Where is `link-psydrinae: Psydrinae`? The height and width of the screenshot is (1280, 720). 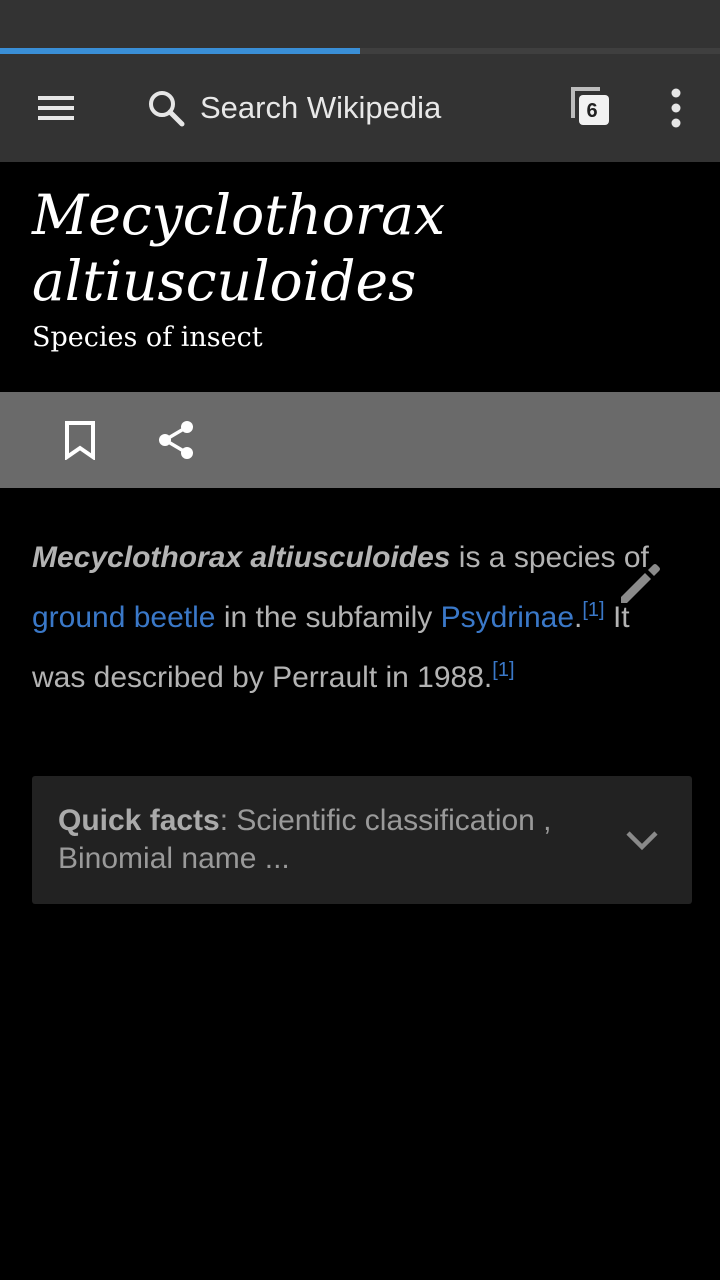 link-psydrinae: Psydrinae is located at coordinates (507, 617).